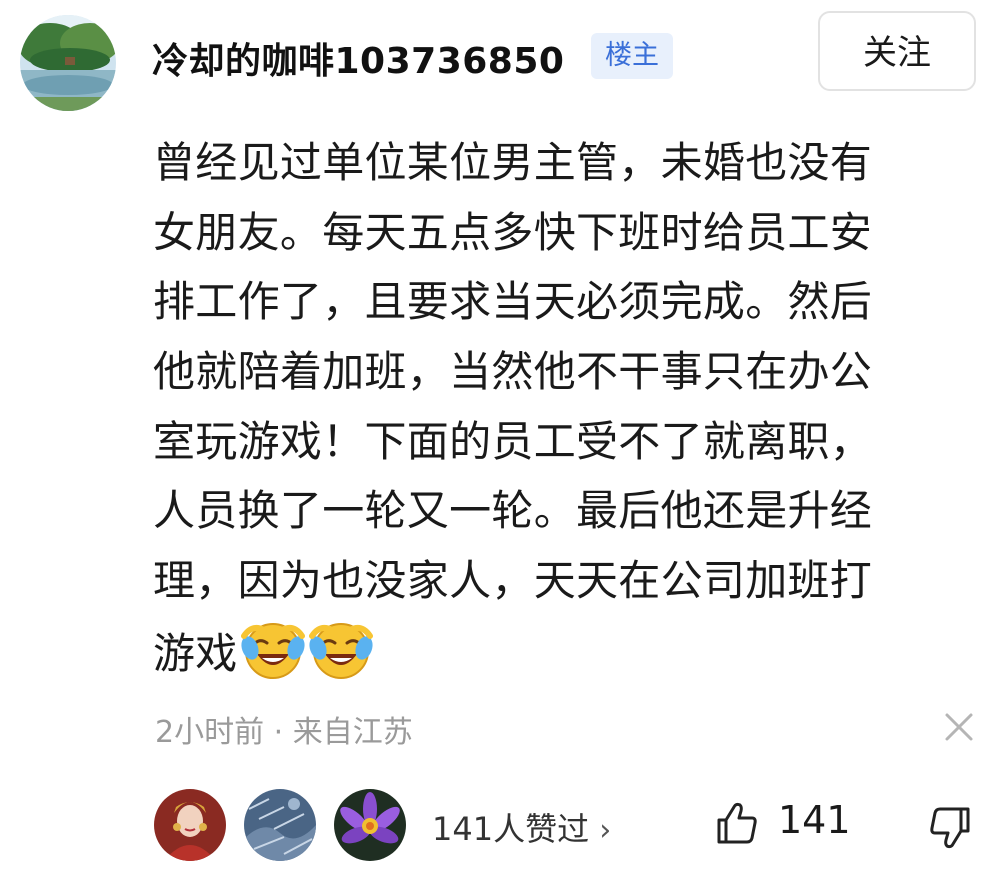 Image resolution: width=1003 pixels, height=877 pixels. I want to click on like-count: 141, so click(814, 820).